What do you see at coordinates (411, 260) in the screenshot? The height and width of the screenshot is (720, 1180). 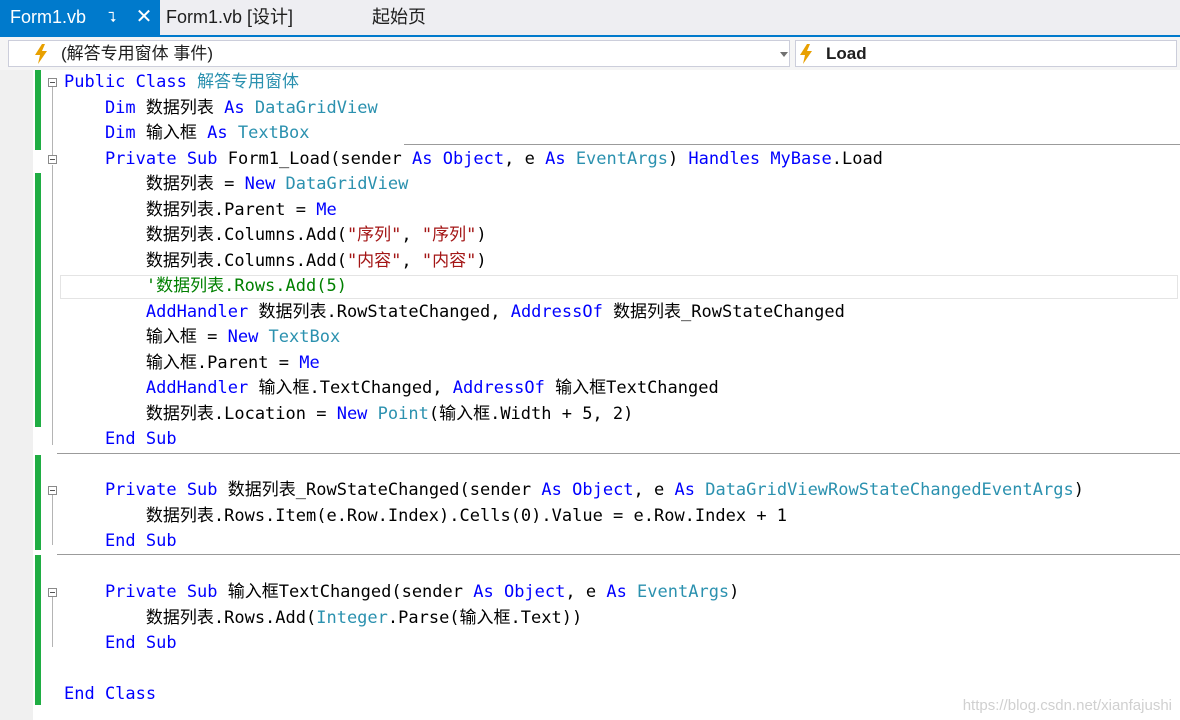 I see `code-token: ,` at bounding box center [411, 260].